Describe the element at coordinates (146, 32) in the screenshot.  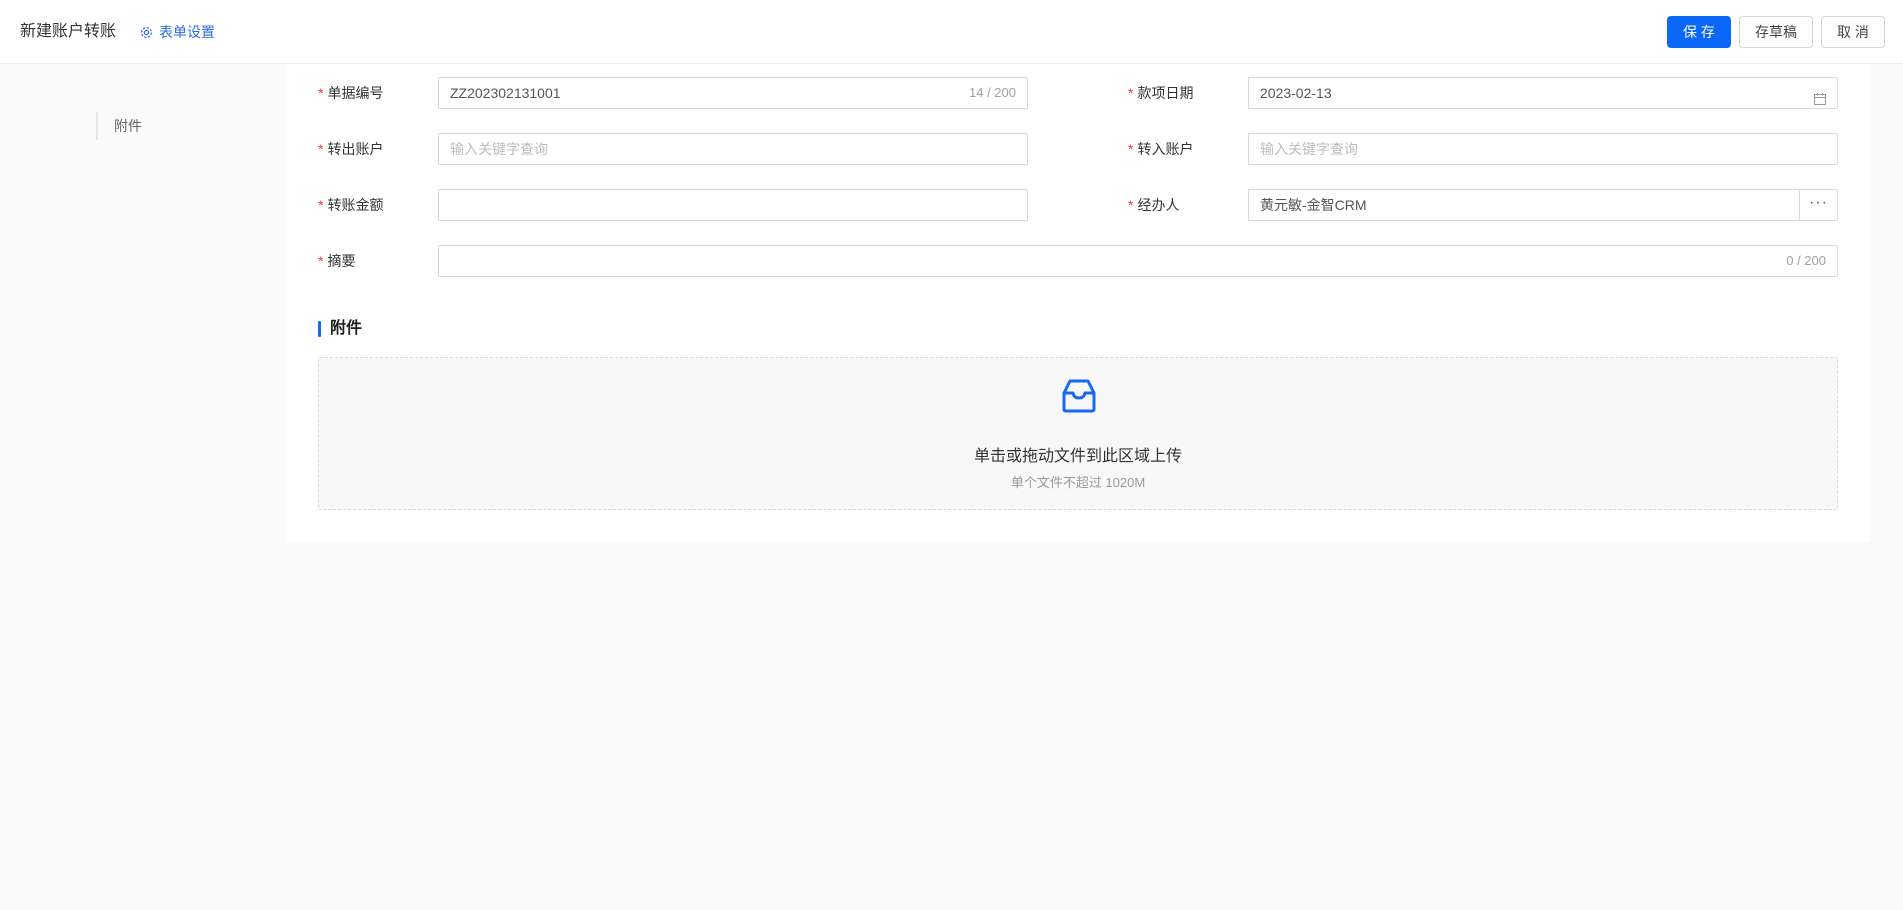
I see `gear-icon` at that location.